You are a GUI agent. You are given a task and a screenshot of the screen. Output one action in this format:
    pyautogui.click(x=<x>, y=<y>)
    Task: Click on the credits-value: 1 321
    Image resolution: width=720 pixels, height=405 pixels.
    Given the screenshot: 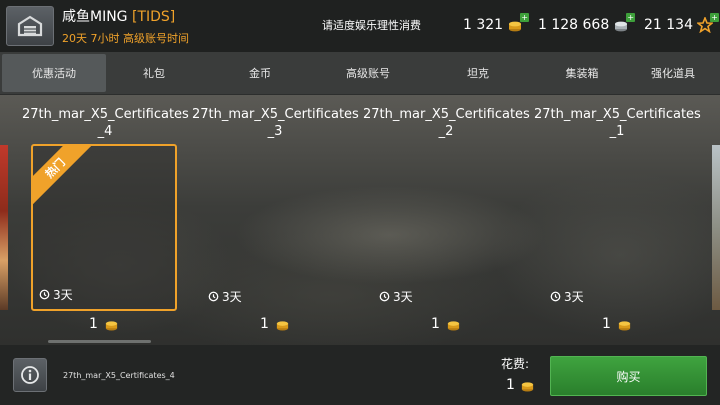 What is the action you would take?
    pyautogui.click(x=483, y=25)
    